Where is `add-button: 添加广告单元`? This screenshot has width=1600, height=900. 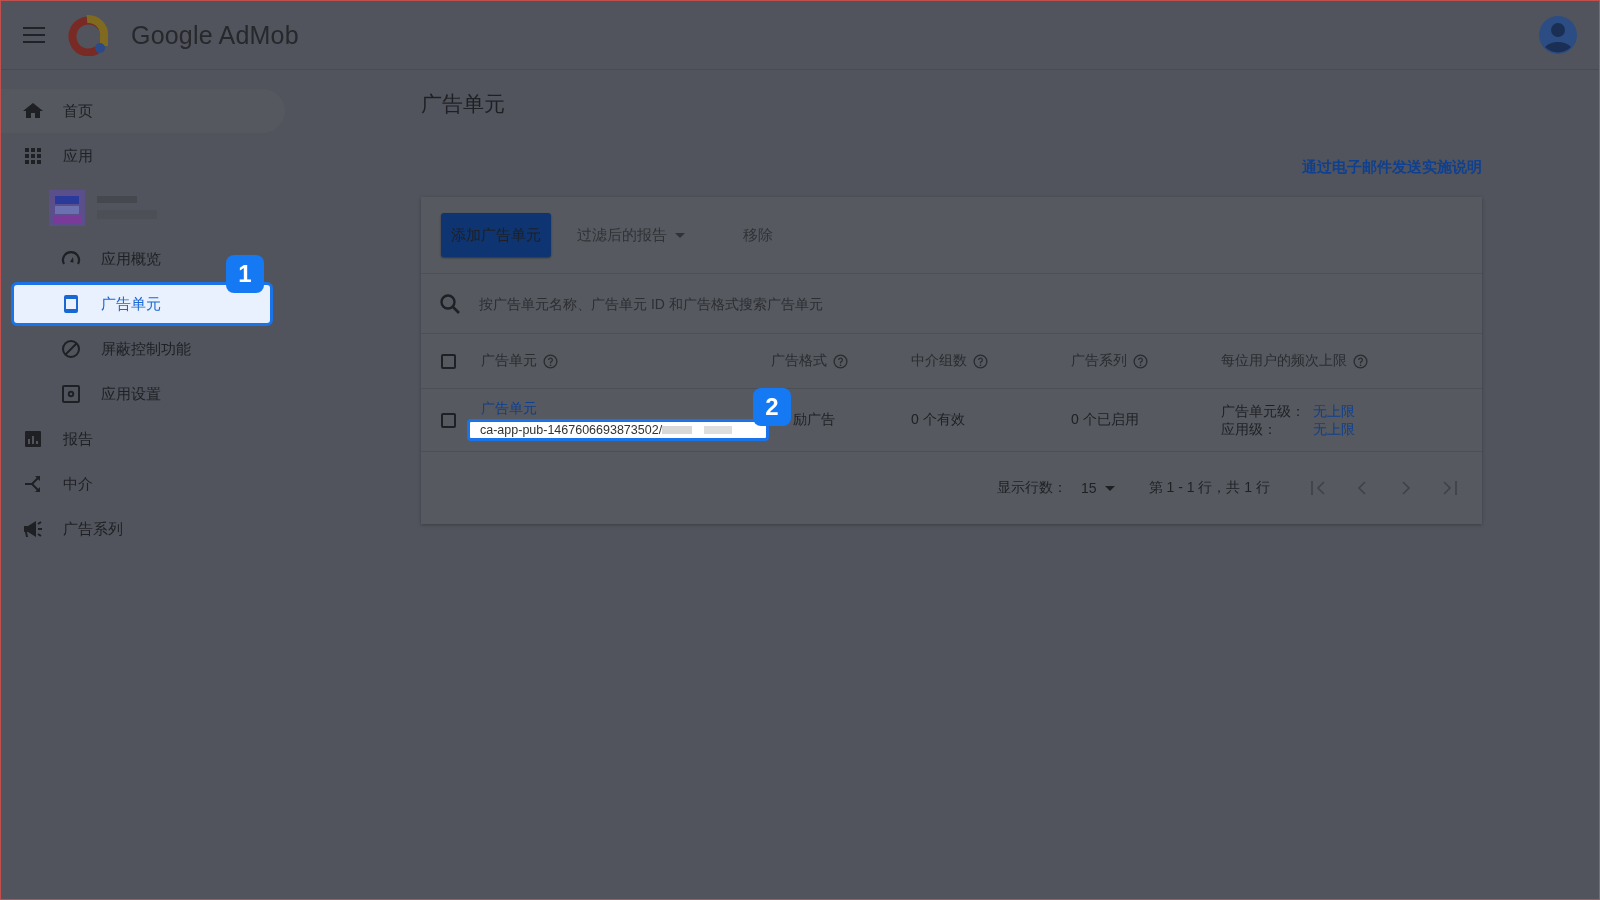 add-button: 添加广告单元 is located at coordinates (496, 235).